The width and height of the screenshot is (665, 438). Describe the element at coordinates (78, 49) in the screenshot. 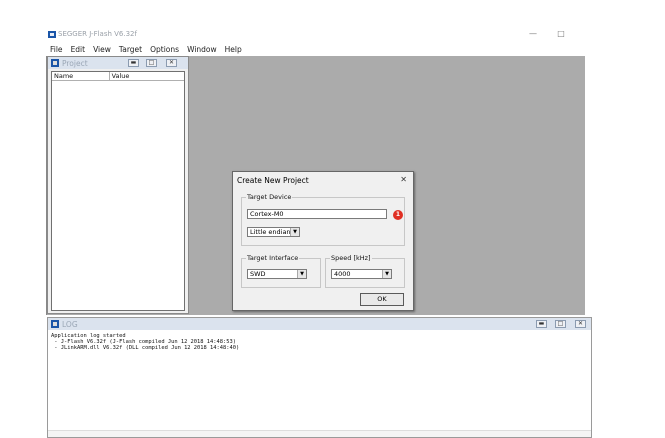

I see `menu-edit: Edit` at that location.